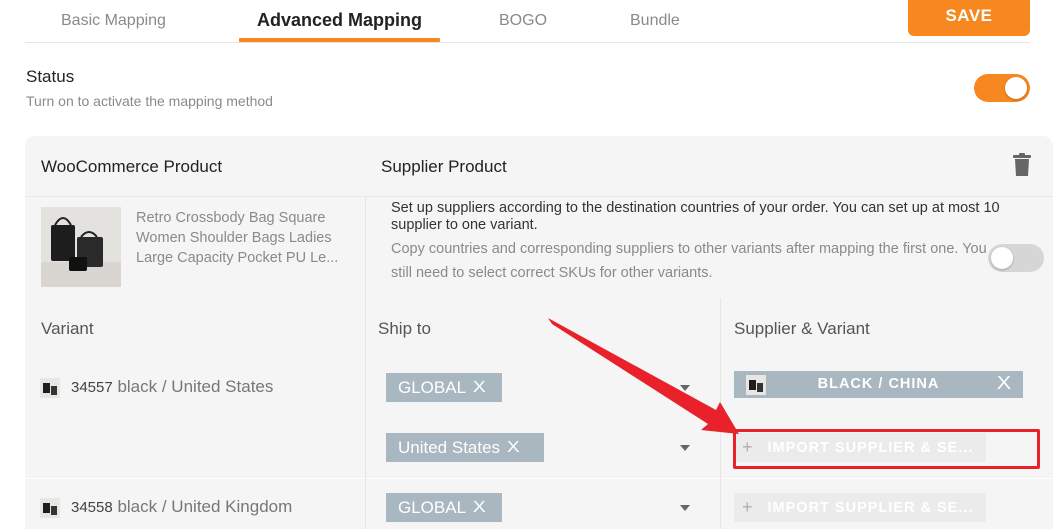 This screenshot has width=1053, height=529. I want to click on woocommerce-product-header: WooCommerce Product, so click(132, 166).